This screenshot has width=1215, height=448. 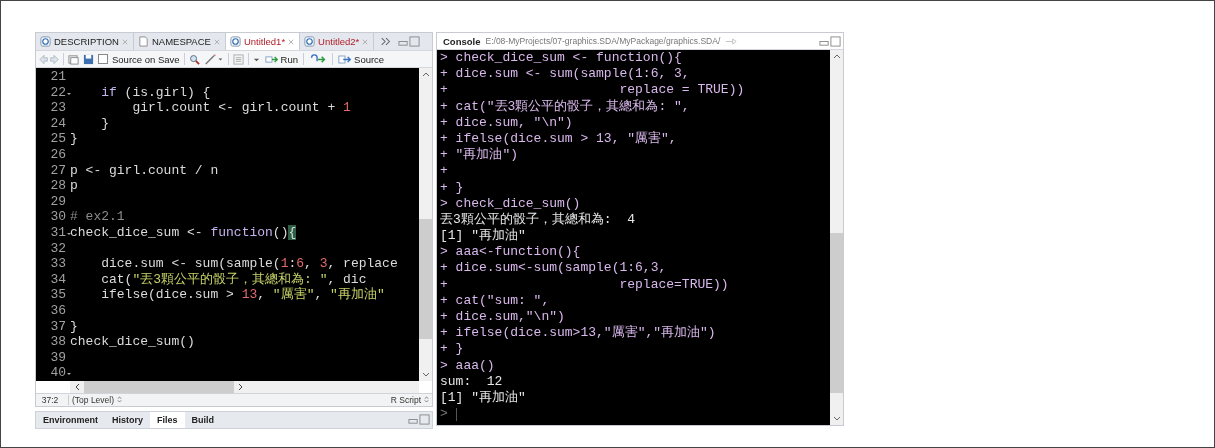 I want to click on checkbox, so click(x=103, y=59).